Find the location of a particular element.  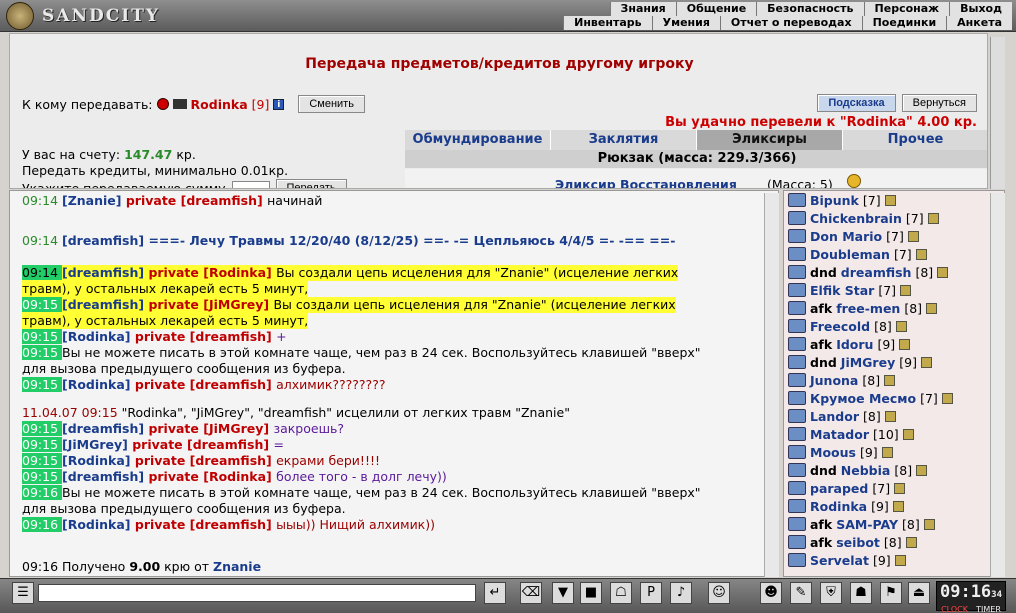

user-row: dnd JiMGrey [9] is located at coordinates (860, 362).